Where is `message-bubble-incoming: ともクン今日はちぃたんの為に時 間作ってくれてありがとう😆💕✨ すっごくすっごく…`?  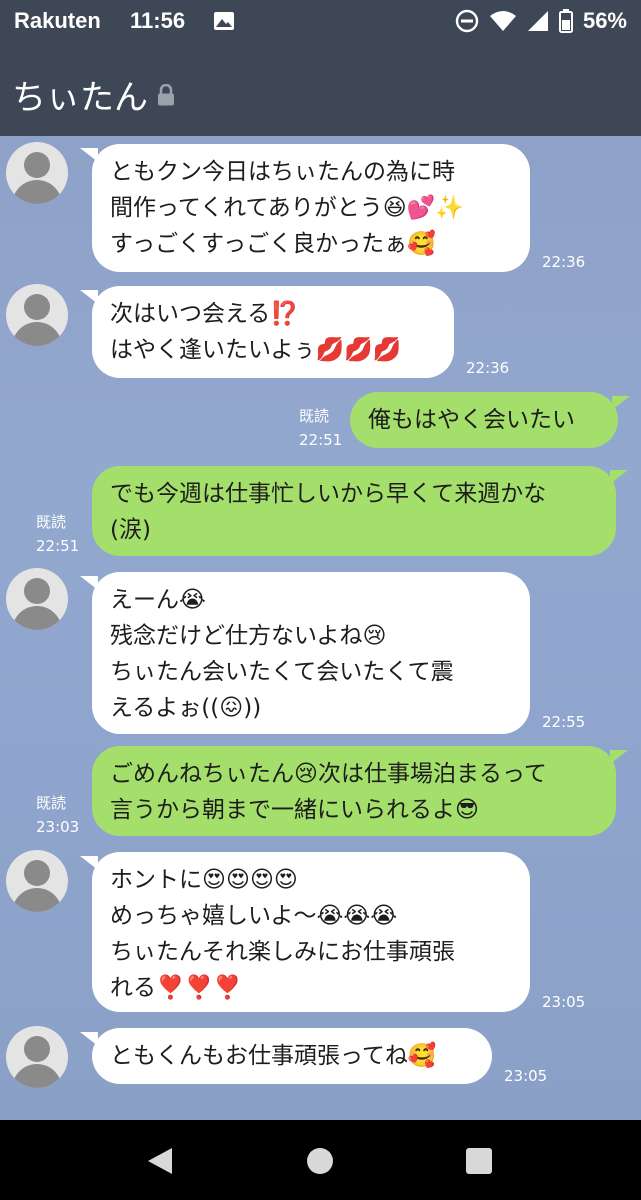
message-bubble-incoming: ともクン今日はちぃたんの為に時 間作ってくれてありがとう😆💕✨ すっごくすっごく… is located at coordinates (305, 208).